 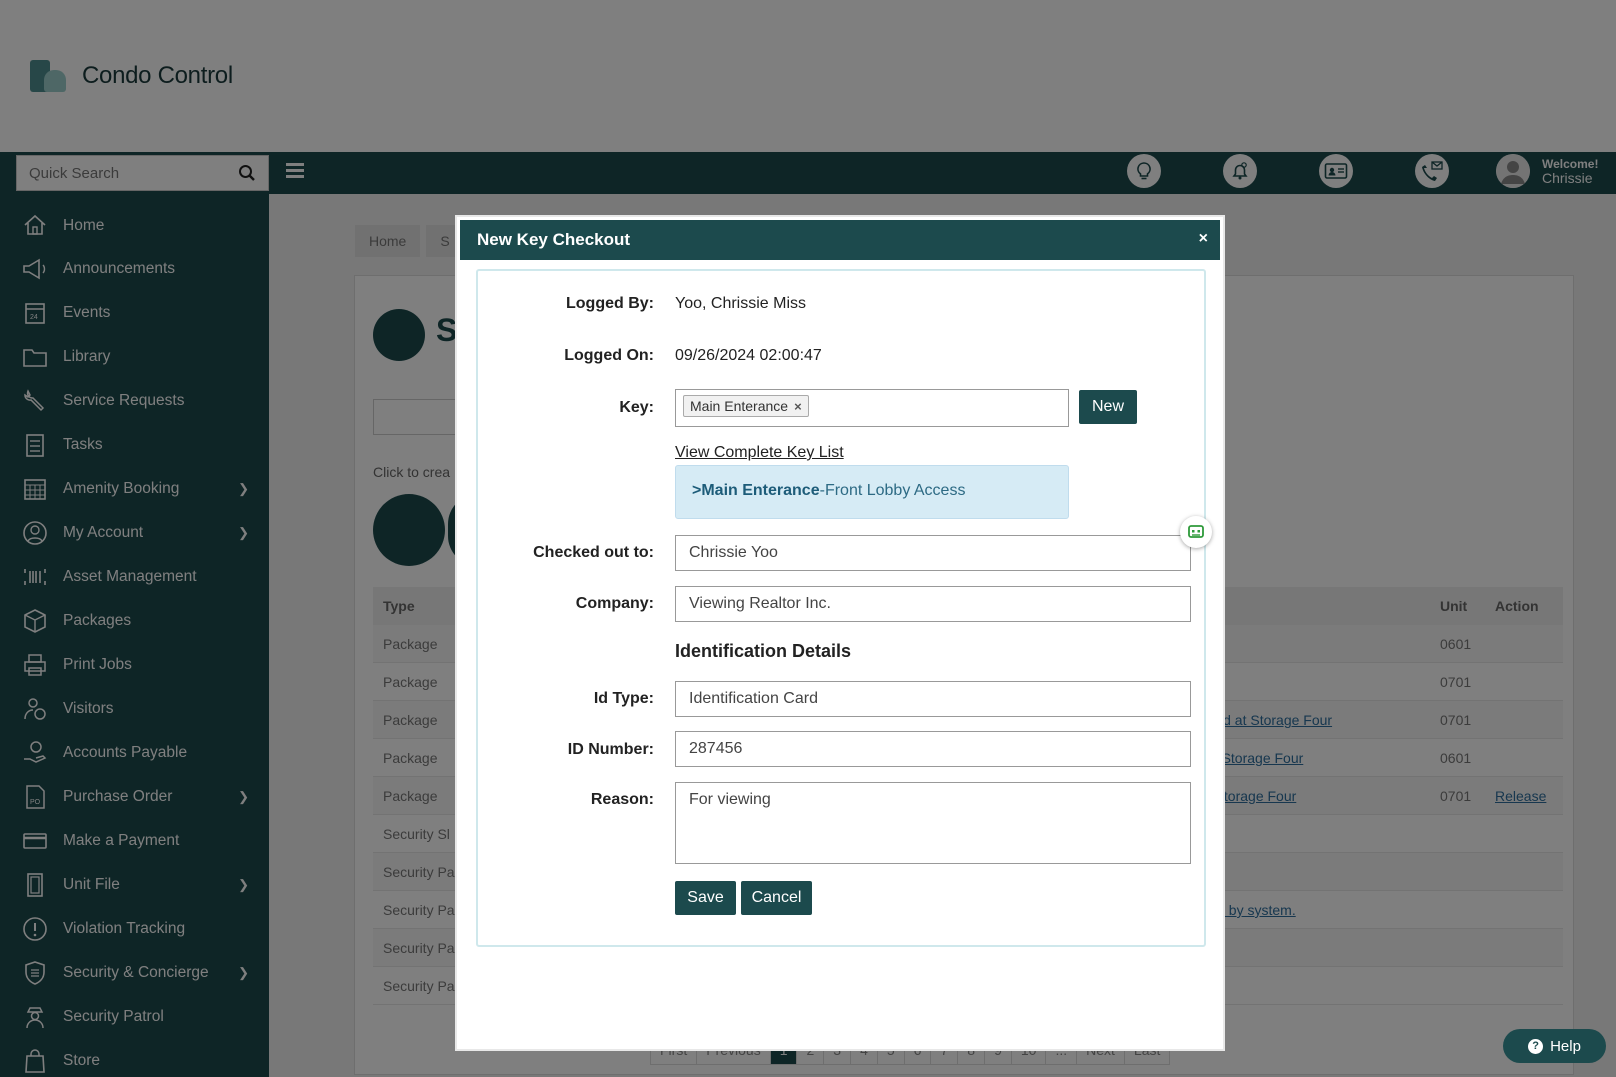 What do you see at coordinates (840, 240) in the screenshot?
I see `dialog-header: New Key Checkout ×` at bounding box center [840, 240].